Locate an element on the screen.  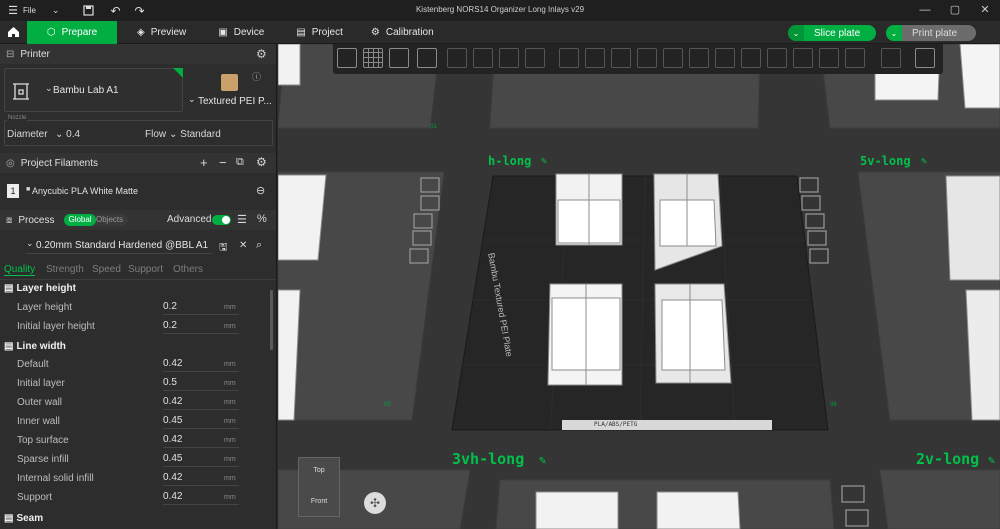
tab-strength: Strength is located at coordinates (65, 269).